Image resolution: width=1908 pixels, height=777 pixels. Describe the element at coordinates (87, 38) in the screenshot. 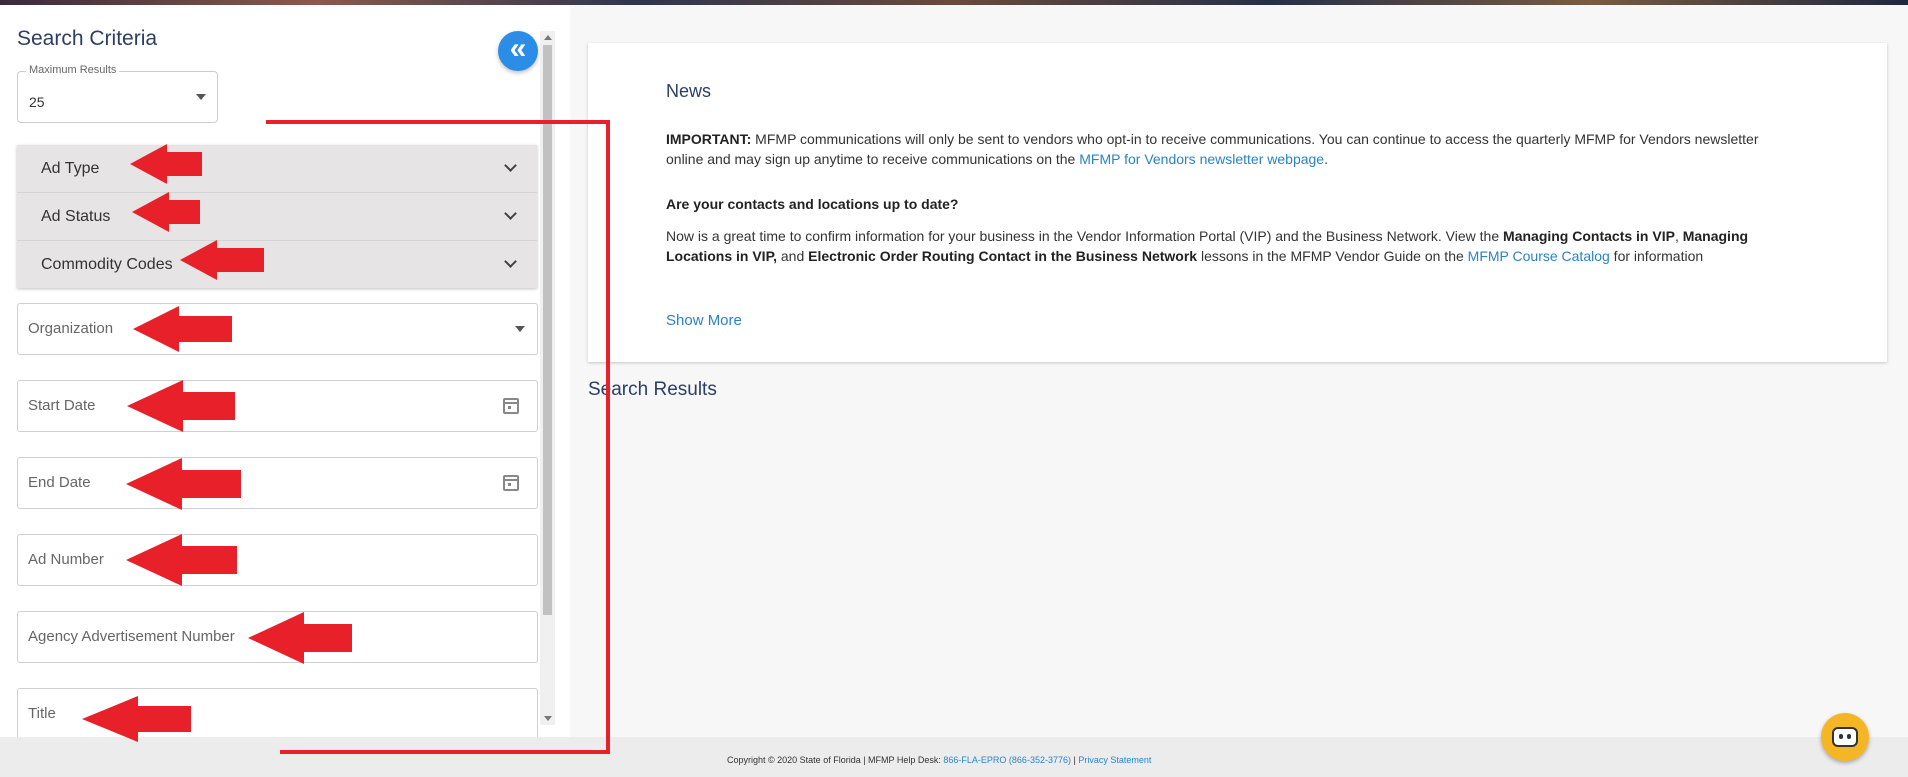

I see `panel-title: Search Criteria` at that location.